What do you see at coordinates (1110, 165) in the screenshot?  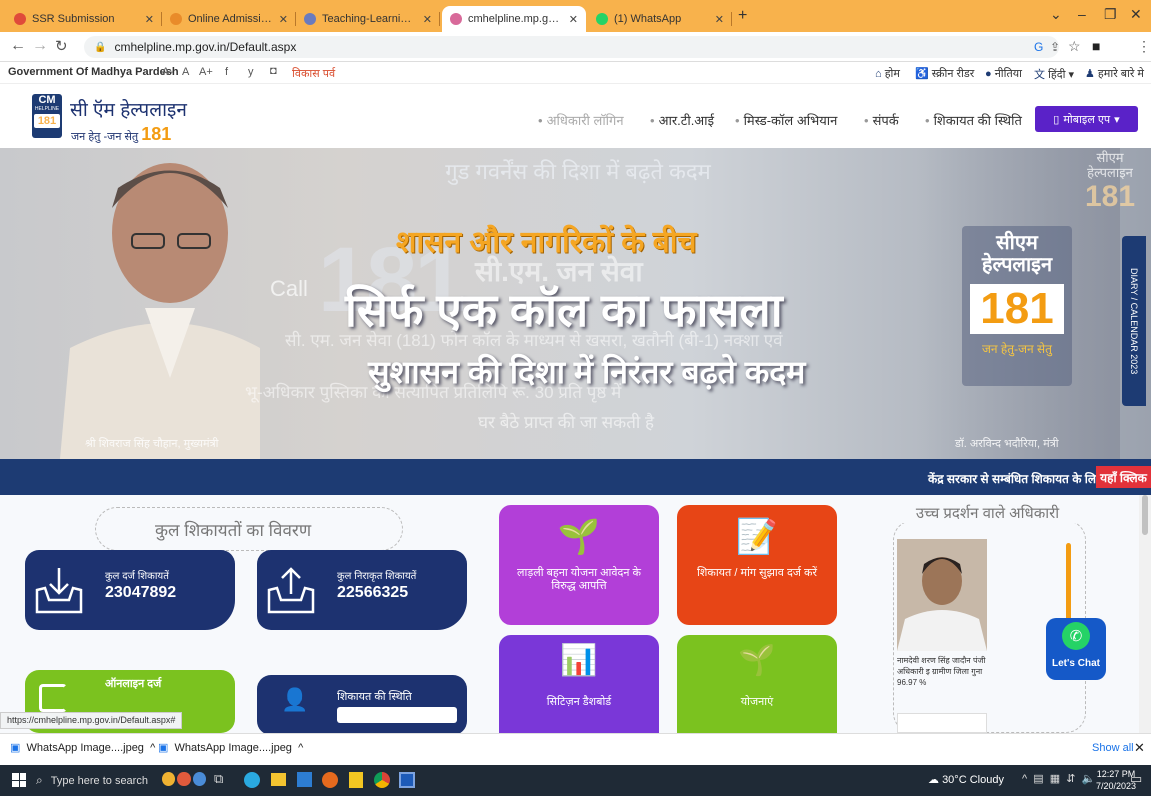 I see `corner-logo-title: सीएम हेल्पलाइन` at bounding box center [1110, 165].